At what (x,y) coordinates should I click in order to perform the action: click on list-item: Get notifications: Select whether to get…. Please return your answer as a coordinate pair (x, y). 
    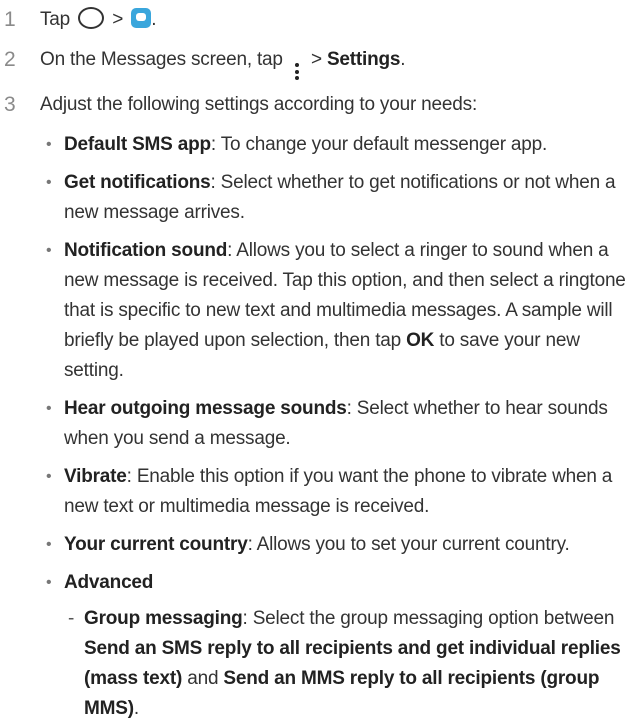
    Looking at the image, I should click on (338, 198).